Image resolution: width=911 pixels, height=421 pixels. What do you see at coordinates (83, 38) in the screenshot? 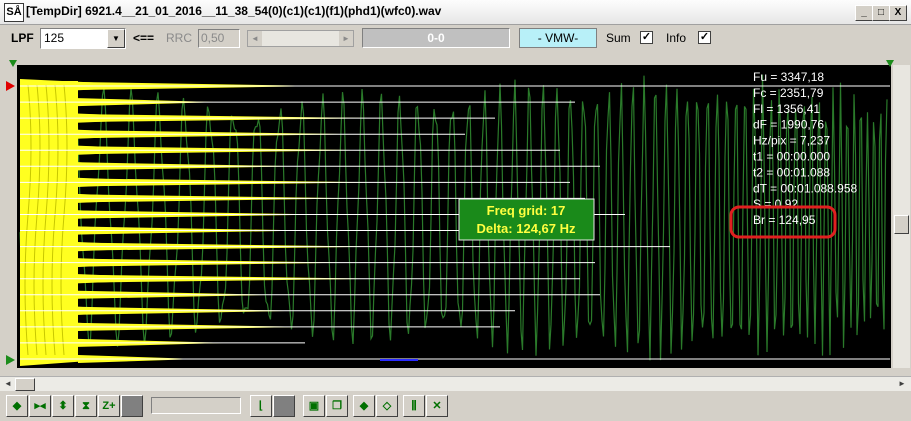
I see `lpf-select: 125 ▼` at bounding box center [83, 38].